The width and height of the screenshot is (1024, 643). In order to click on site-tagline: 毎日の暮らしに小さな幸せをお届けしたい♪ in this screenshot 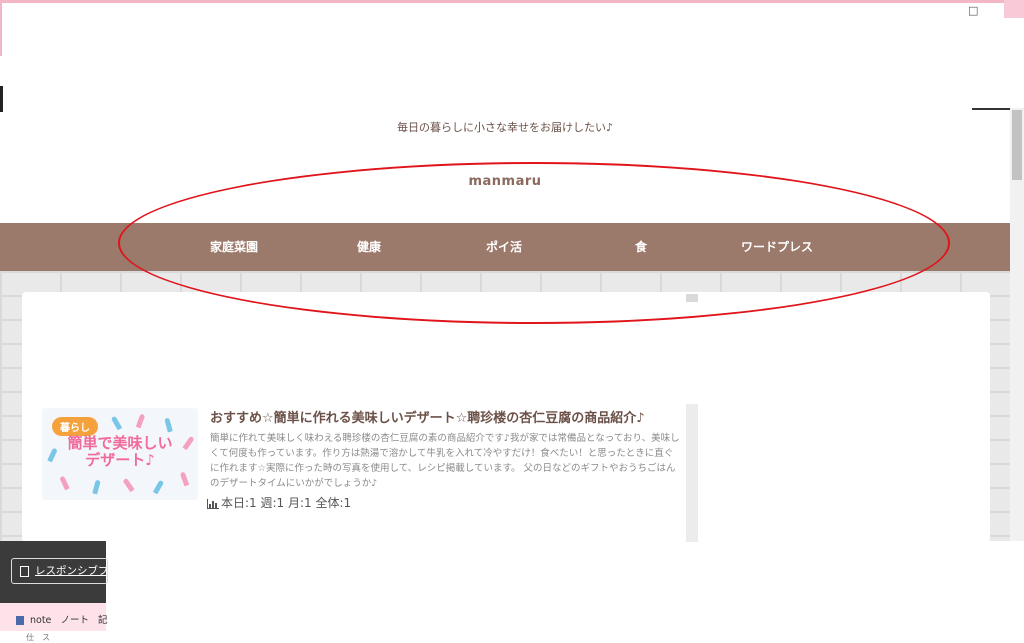, I will do `click(505, 127)`.